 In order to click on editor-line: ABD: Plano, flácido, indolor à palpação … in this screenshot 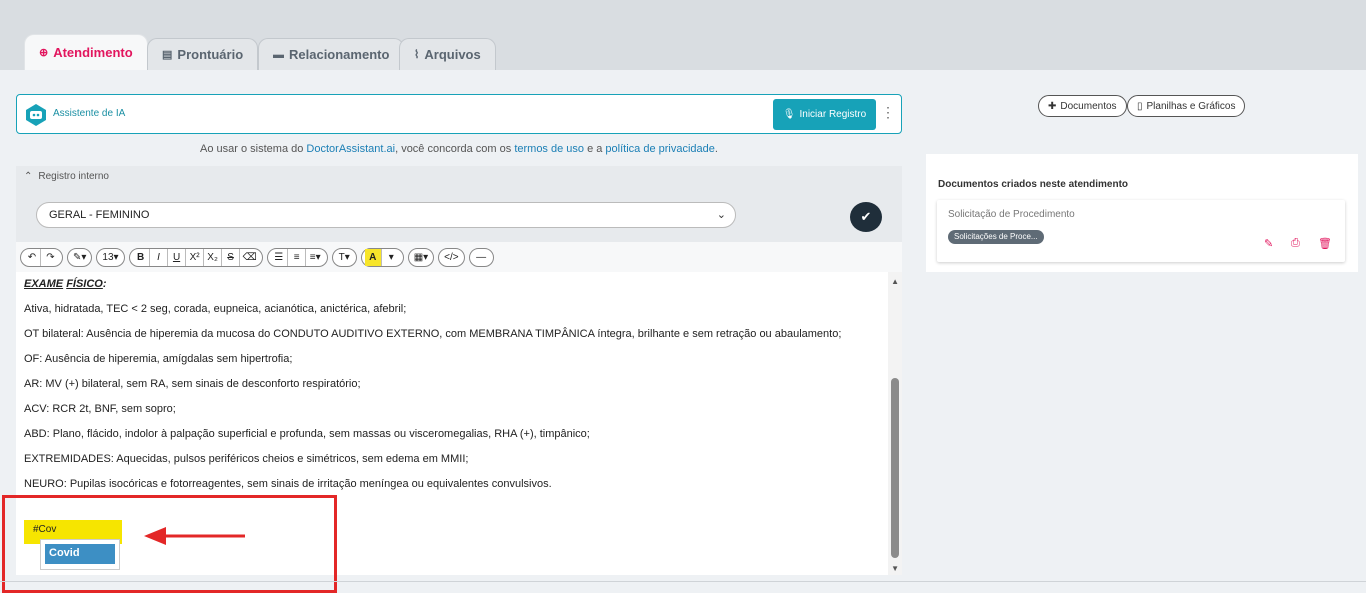, I will do `click(307, 434)`.